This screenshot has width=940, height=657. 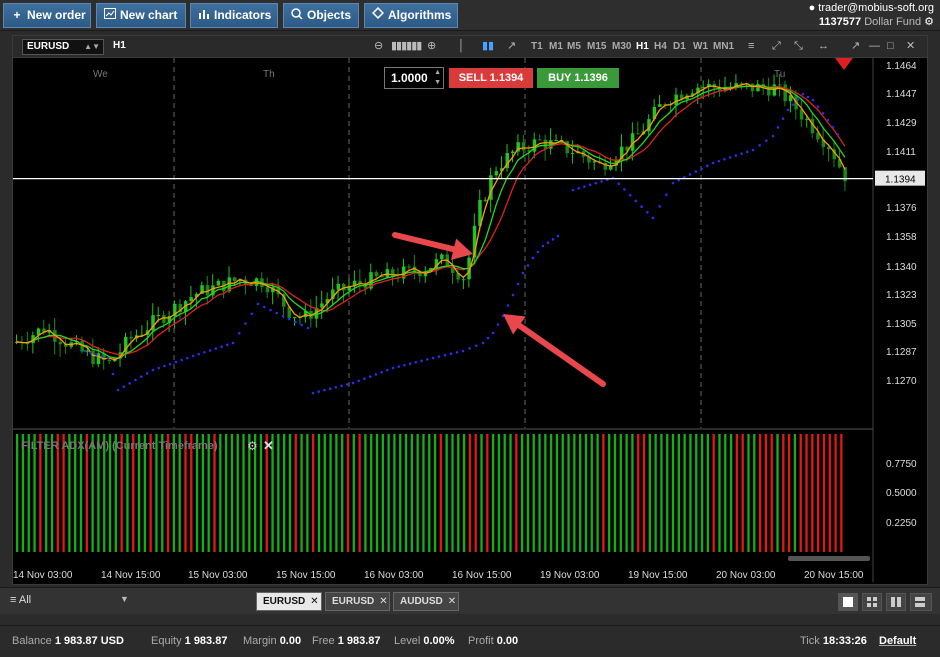 What do you see at coordinates (537, 46) in the screenshot?
I see `timeframe-t1: T1` at bounding box center [537, 46].